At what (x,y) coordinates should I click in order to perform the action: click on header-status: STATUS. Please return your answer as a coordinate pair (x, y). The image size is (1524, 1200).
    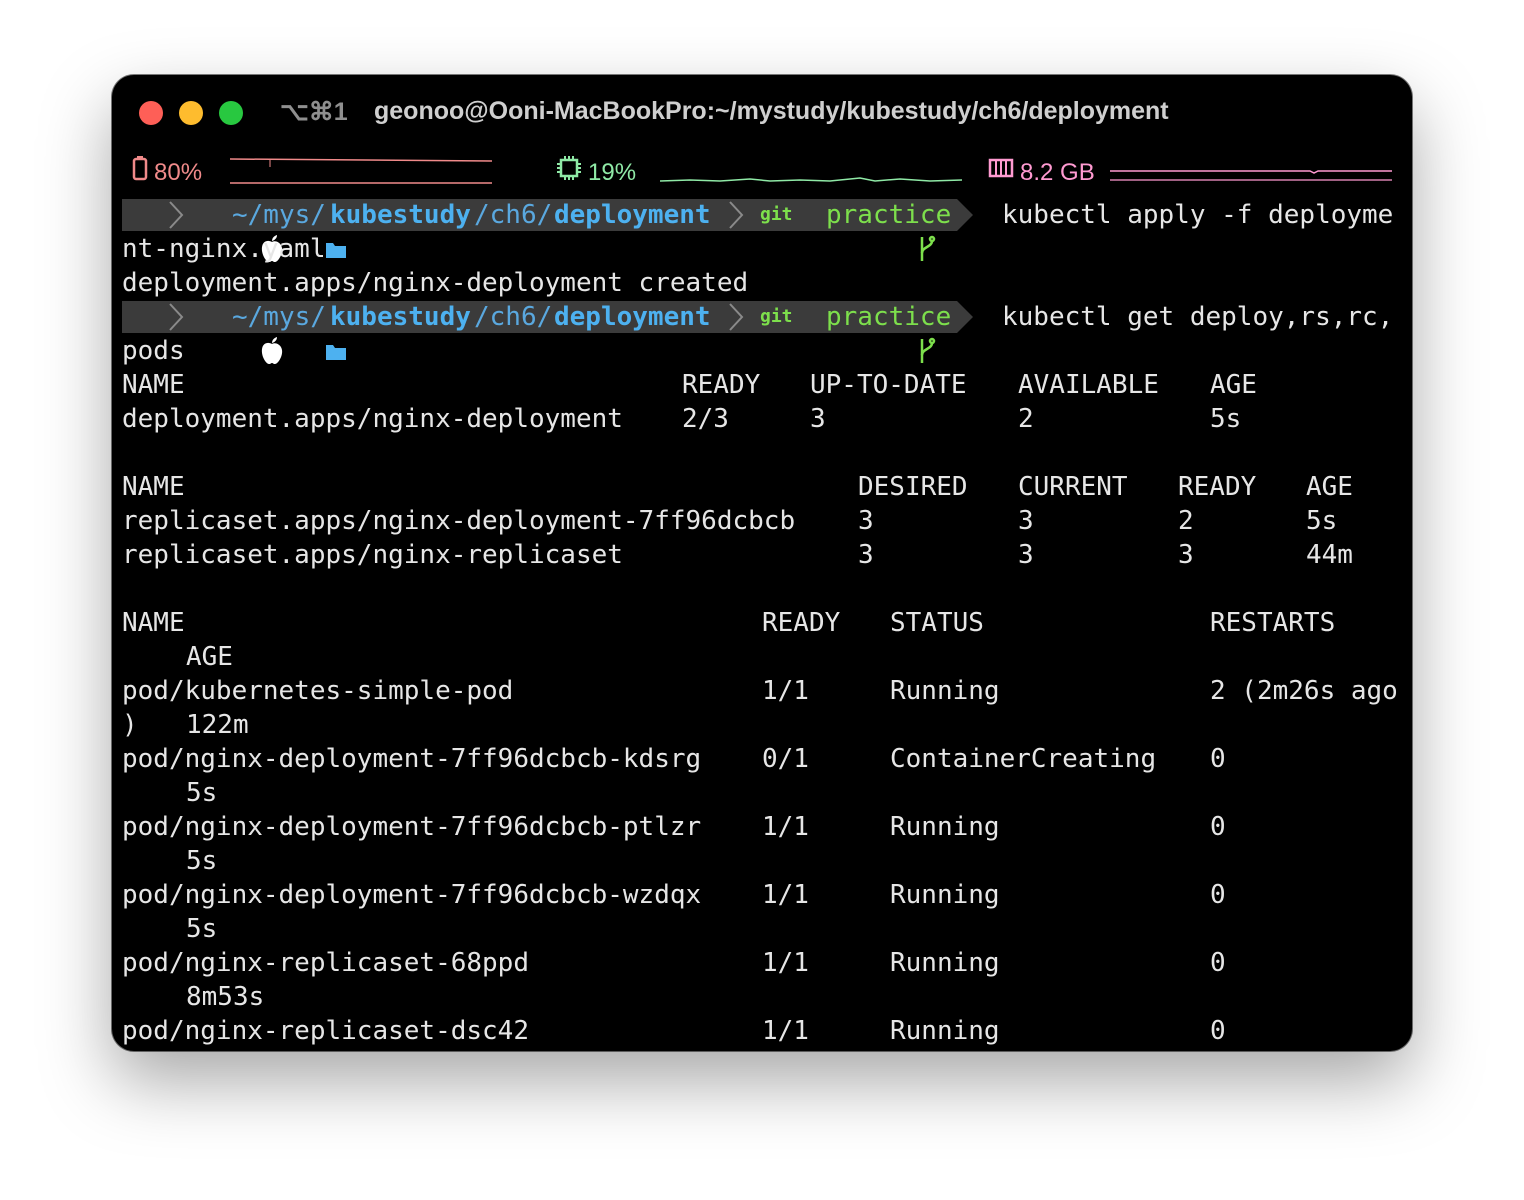
    Looking at the image, I should click on (937, 623).